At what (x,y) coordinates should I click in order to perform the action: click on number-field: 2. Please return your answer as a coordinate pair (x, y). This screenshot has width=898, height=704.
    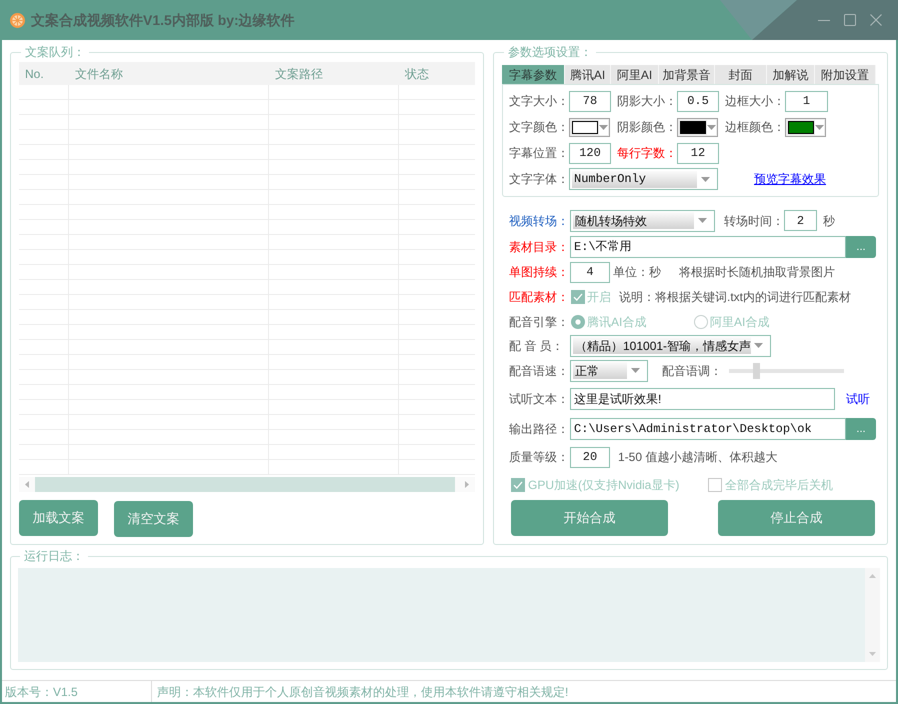
    Looking at the image, I should click on (800, 220).